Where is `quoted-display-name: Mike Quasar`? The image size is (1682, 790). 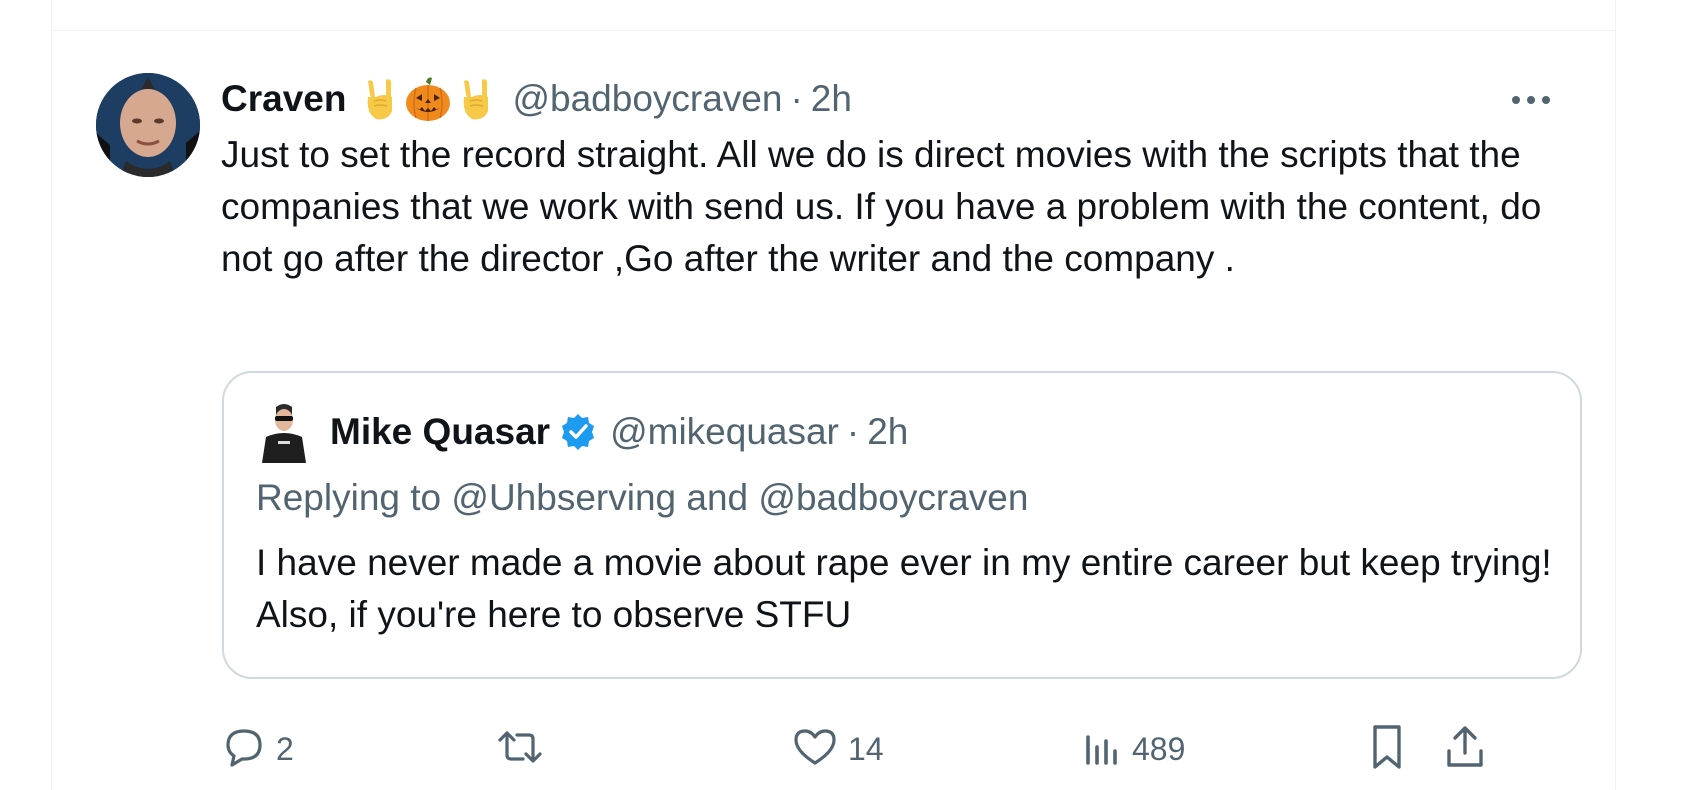 quoted-display-name: Mike Quasar is located at coordinates (440, 432).